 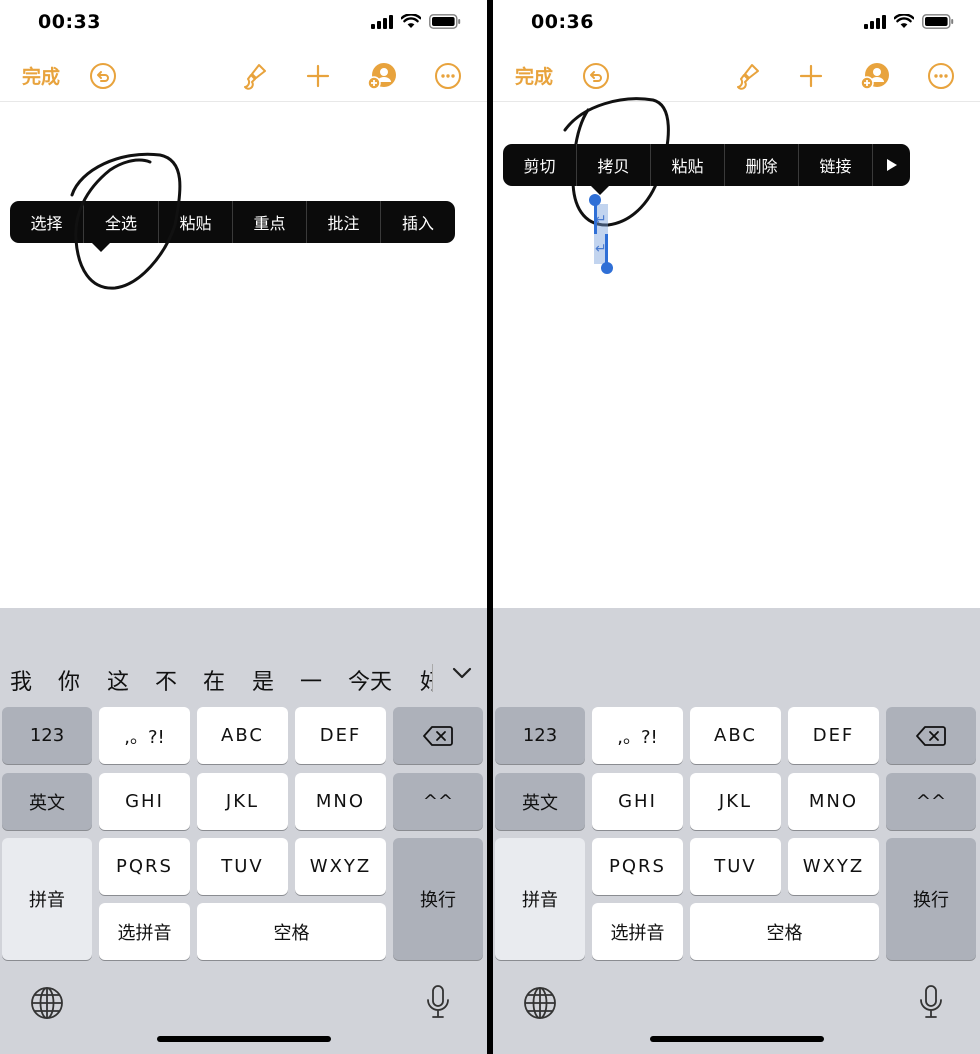 What do you see at coordinates (118, 680) in the screenshot?
I see `candidate-item: 这` at bounding box center [118, 680].